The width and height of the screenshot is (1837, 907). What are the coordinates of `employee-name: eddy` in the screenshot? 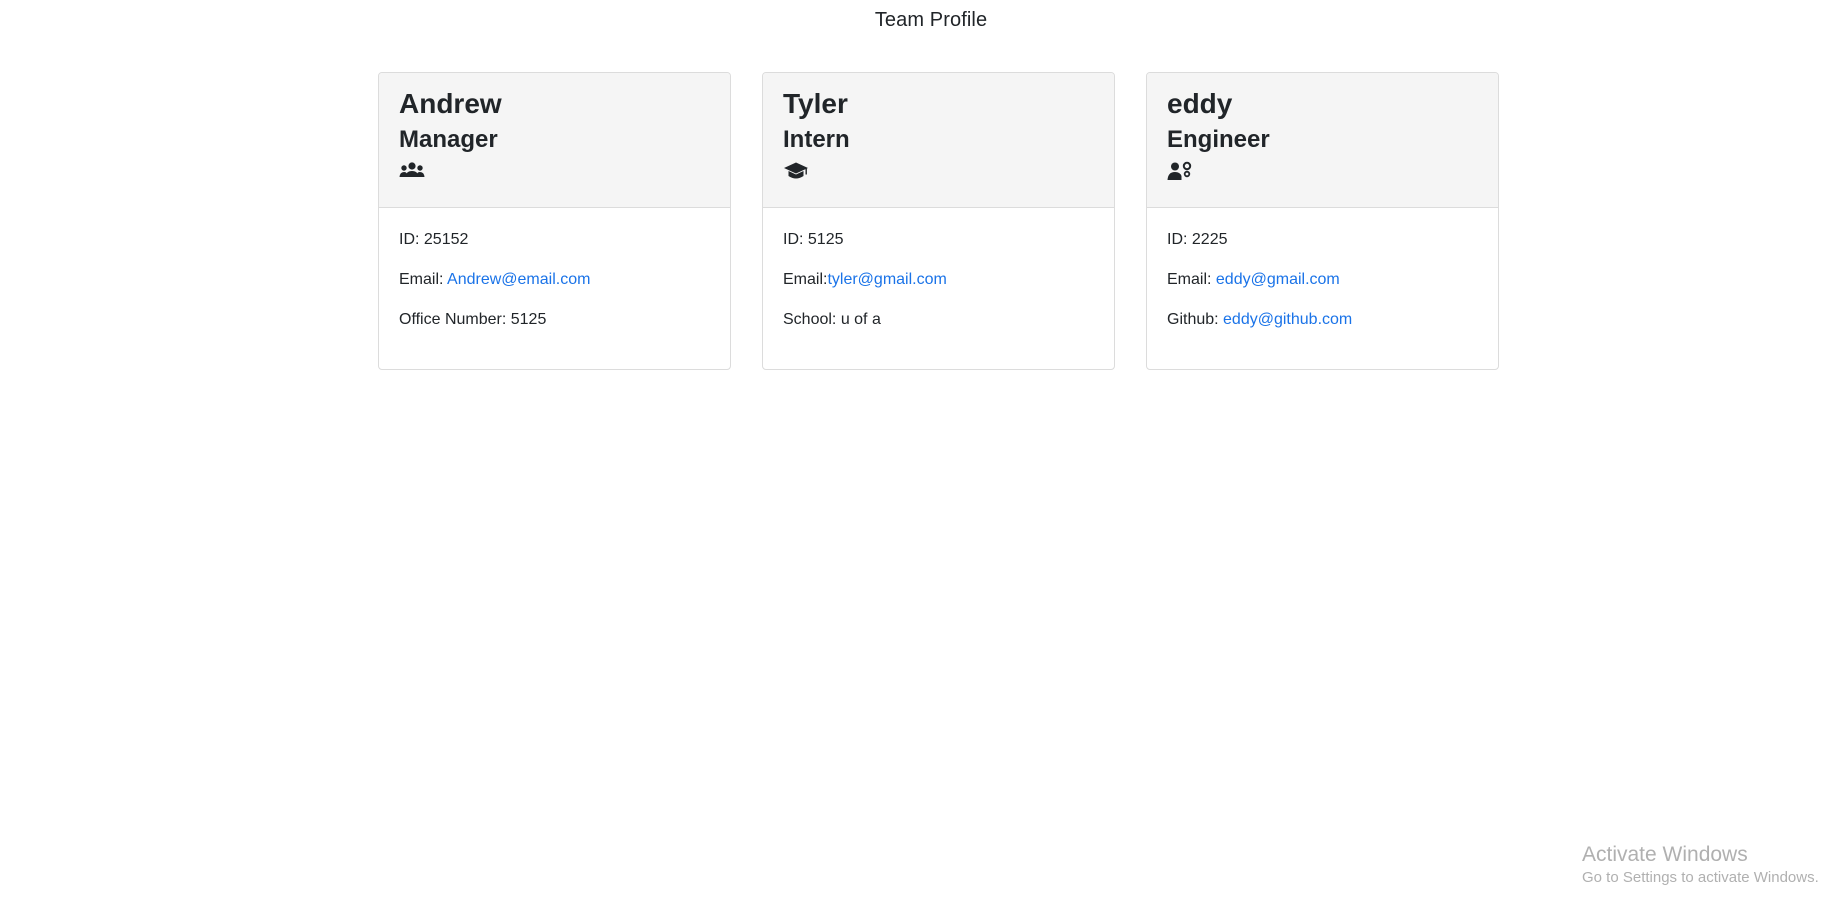 It's located at (1200, 103).